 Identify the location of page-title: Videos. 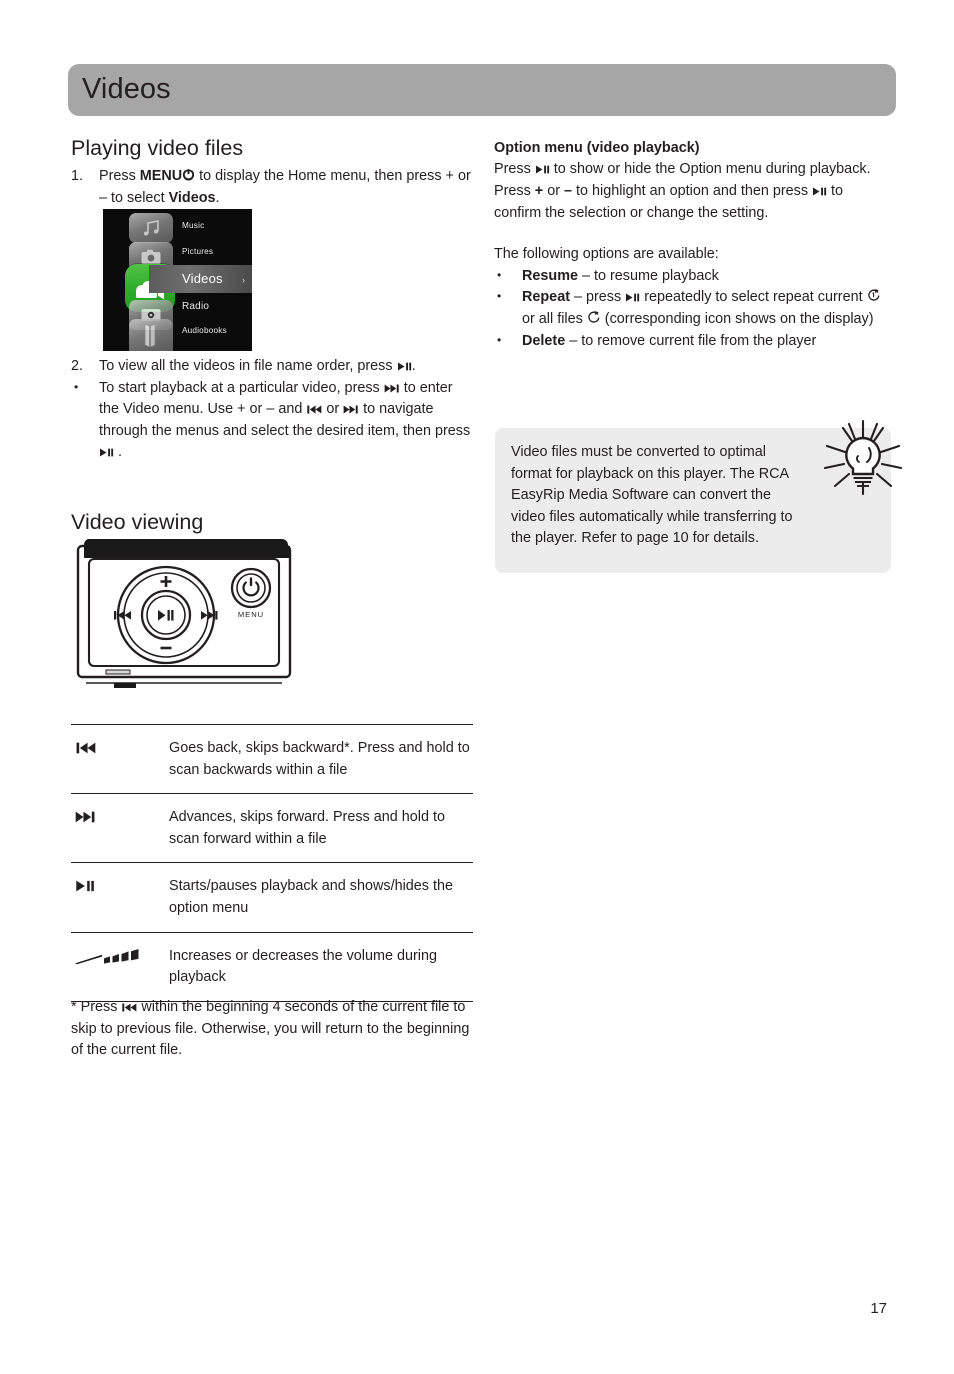
(126, 88).